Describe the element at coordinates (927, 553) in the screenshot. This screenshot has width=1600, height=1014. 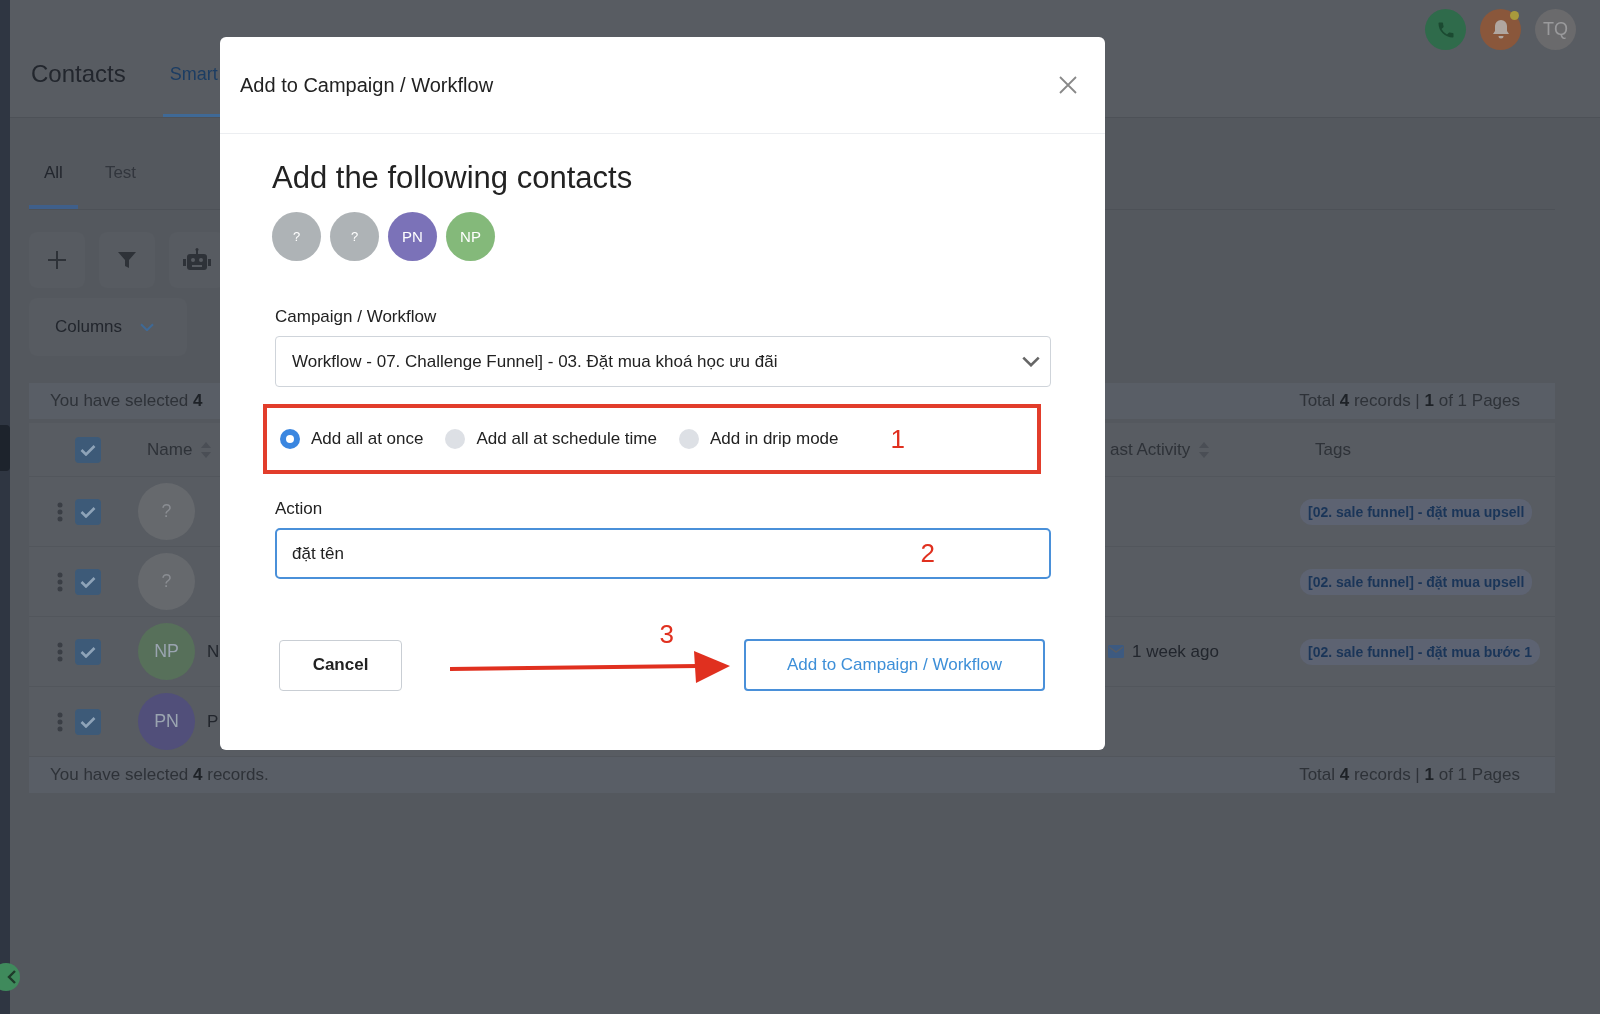
I see `annotation-number: 2` at that location.